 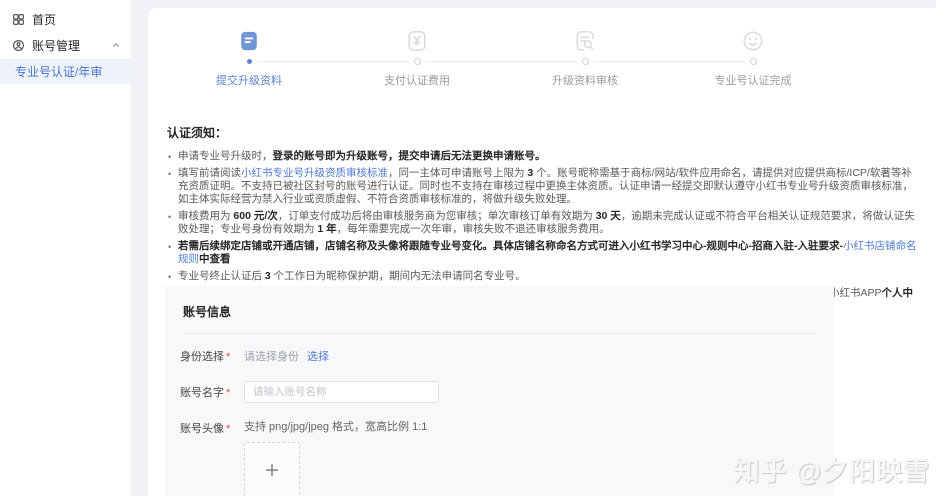 What do you see at coordinates (436, 216) in the screenshot?
I see `notice-text: ，订单支付成功后将由审核服务商为您审核；单次审核订单有效期为` at bounding box center [436, 216].